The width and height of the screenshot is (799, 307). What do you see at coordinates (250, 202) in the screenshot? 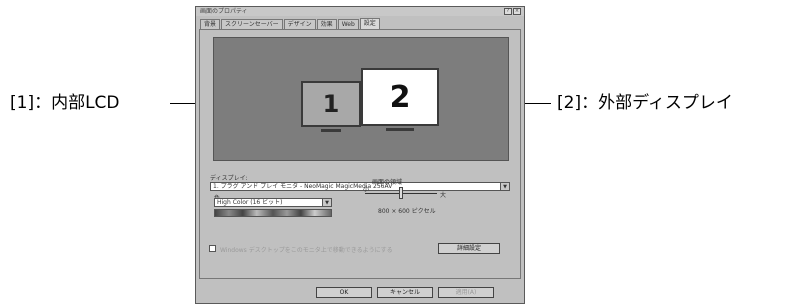
I see `color-select-value: High Color (16 ビット)` at bounding box center [250, 202].